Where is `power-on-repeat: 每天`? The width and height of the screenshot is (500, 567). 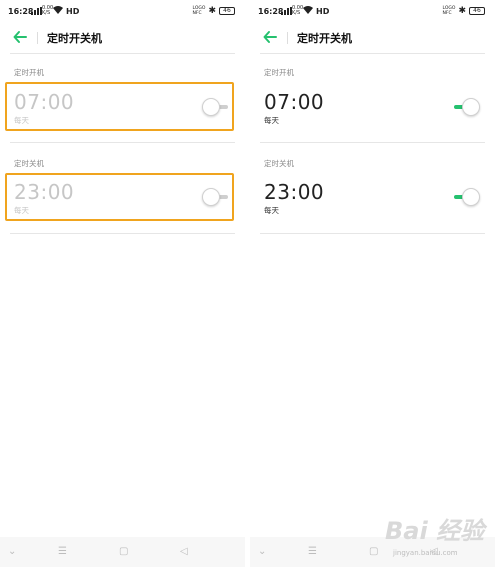 power-on-repeat: 每天 is located at coordinates (271, 120).